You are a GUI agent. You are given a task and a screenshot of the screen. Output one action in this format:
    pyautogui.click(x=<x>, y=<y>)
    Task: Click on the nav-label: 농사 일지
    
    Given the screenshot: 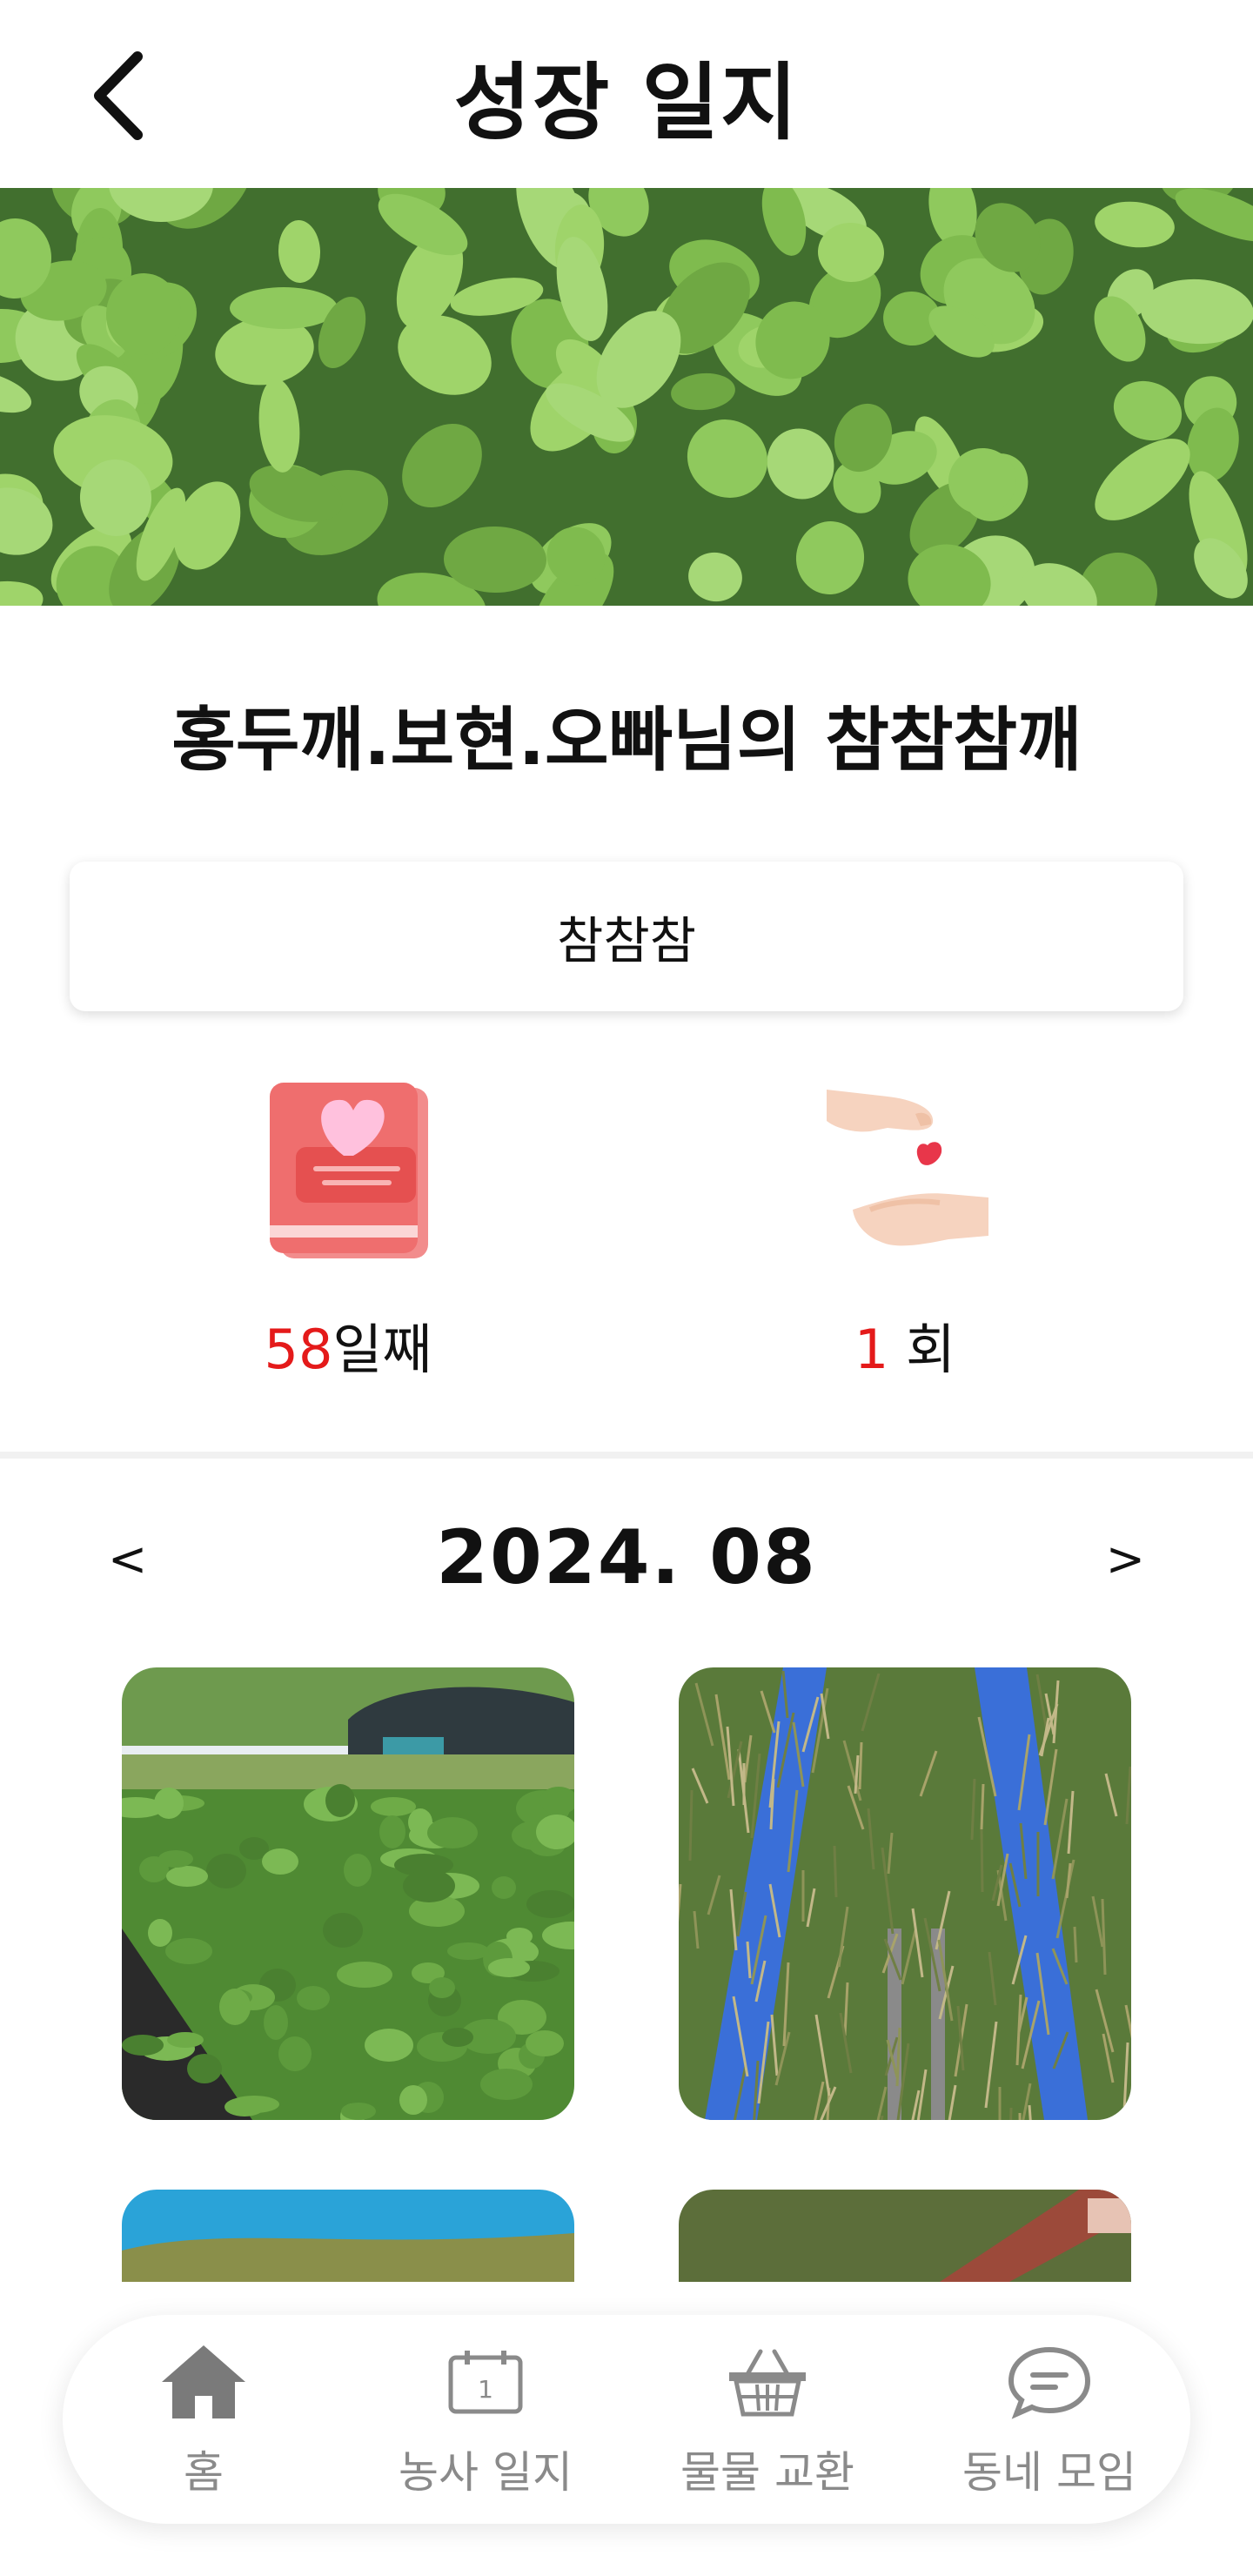 What is the action you would take?
    pyautogui.click(x=486, y=2473)
    